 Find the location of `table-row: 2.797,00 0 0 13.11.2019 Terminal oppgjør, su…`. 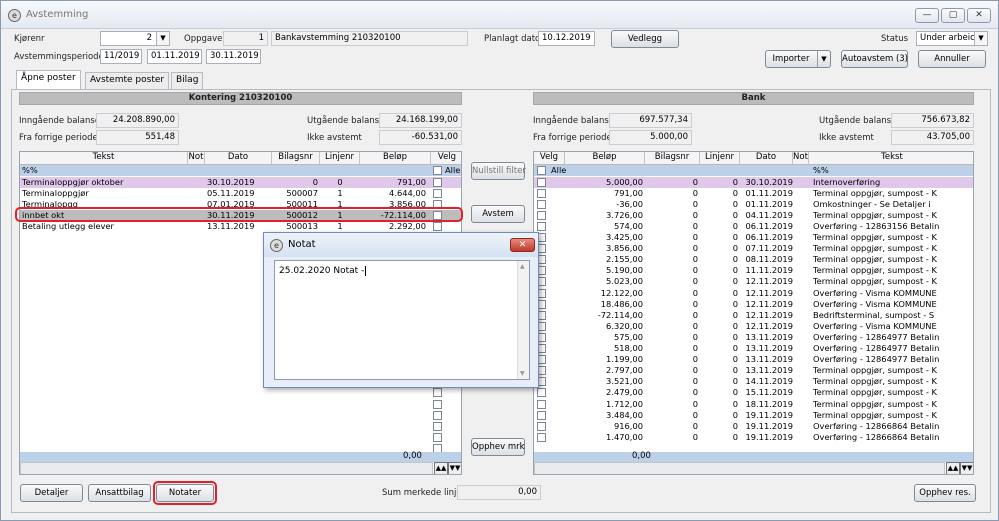

table-row: 2.797,00 0 0 13.11.2019 Terminal oppgjør, su… is located at coordinates (753, 370).